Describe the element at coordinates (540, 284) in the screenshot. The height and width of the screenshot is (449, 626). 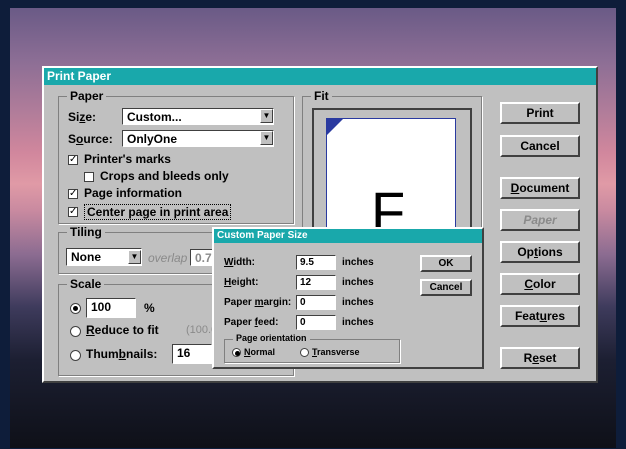
I see `color-button: Color` at that location.